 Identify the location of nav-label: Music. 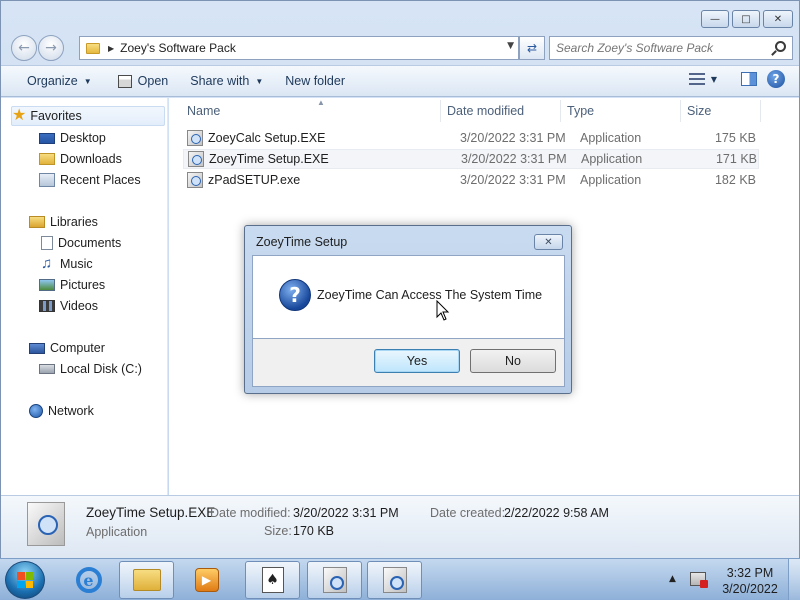
(76, 264).